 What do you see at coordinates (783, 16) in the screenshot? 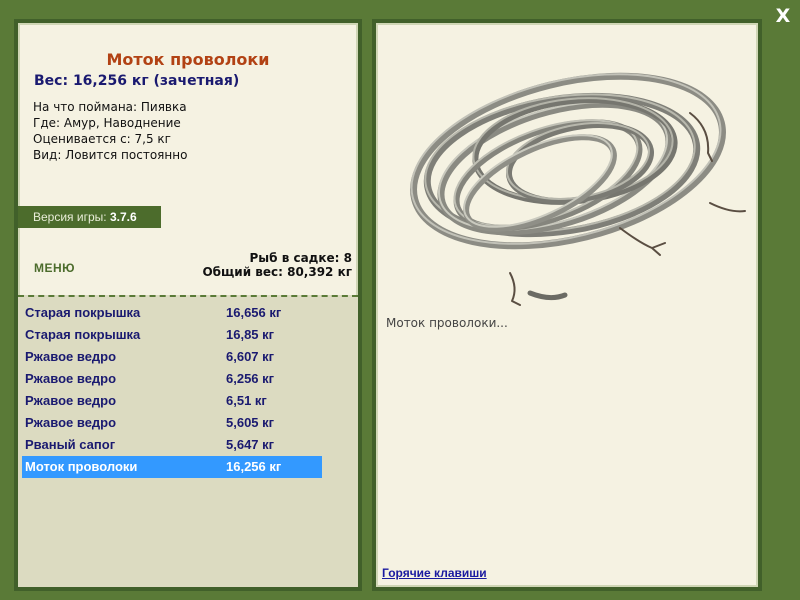
I see `close-button: X` at bounding box center [783, 16].